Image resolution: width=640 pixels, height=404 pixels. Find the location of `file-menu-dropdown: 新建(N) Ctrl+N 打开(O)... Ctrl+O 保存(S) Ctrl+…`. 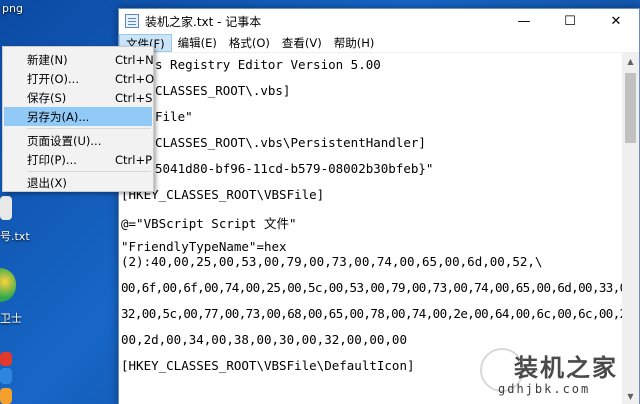

file-menu-dropdown: 新建(N) Ctrl+N 打开(O)... Ctrl+O 保存(S) Ctrl+… is located at coordinates (78, 119).